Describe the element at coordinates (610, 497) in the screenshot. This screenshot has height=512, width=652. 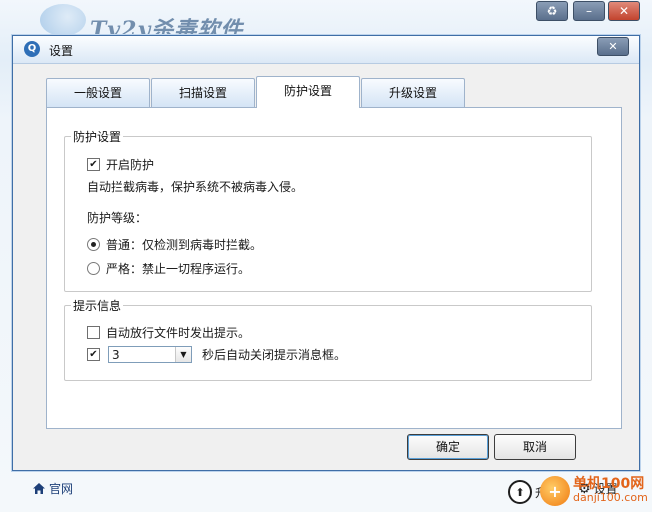
I see `watermark-url: danji100.com` at that location.